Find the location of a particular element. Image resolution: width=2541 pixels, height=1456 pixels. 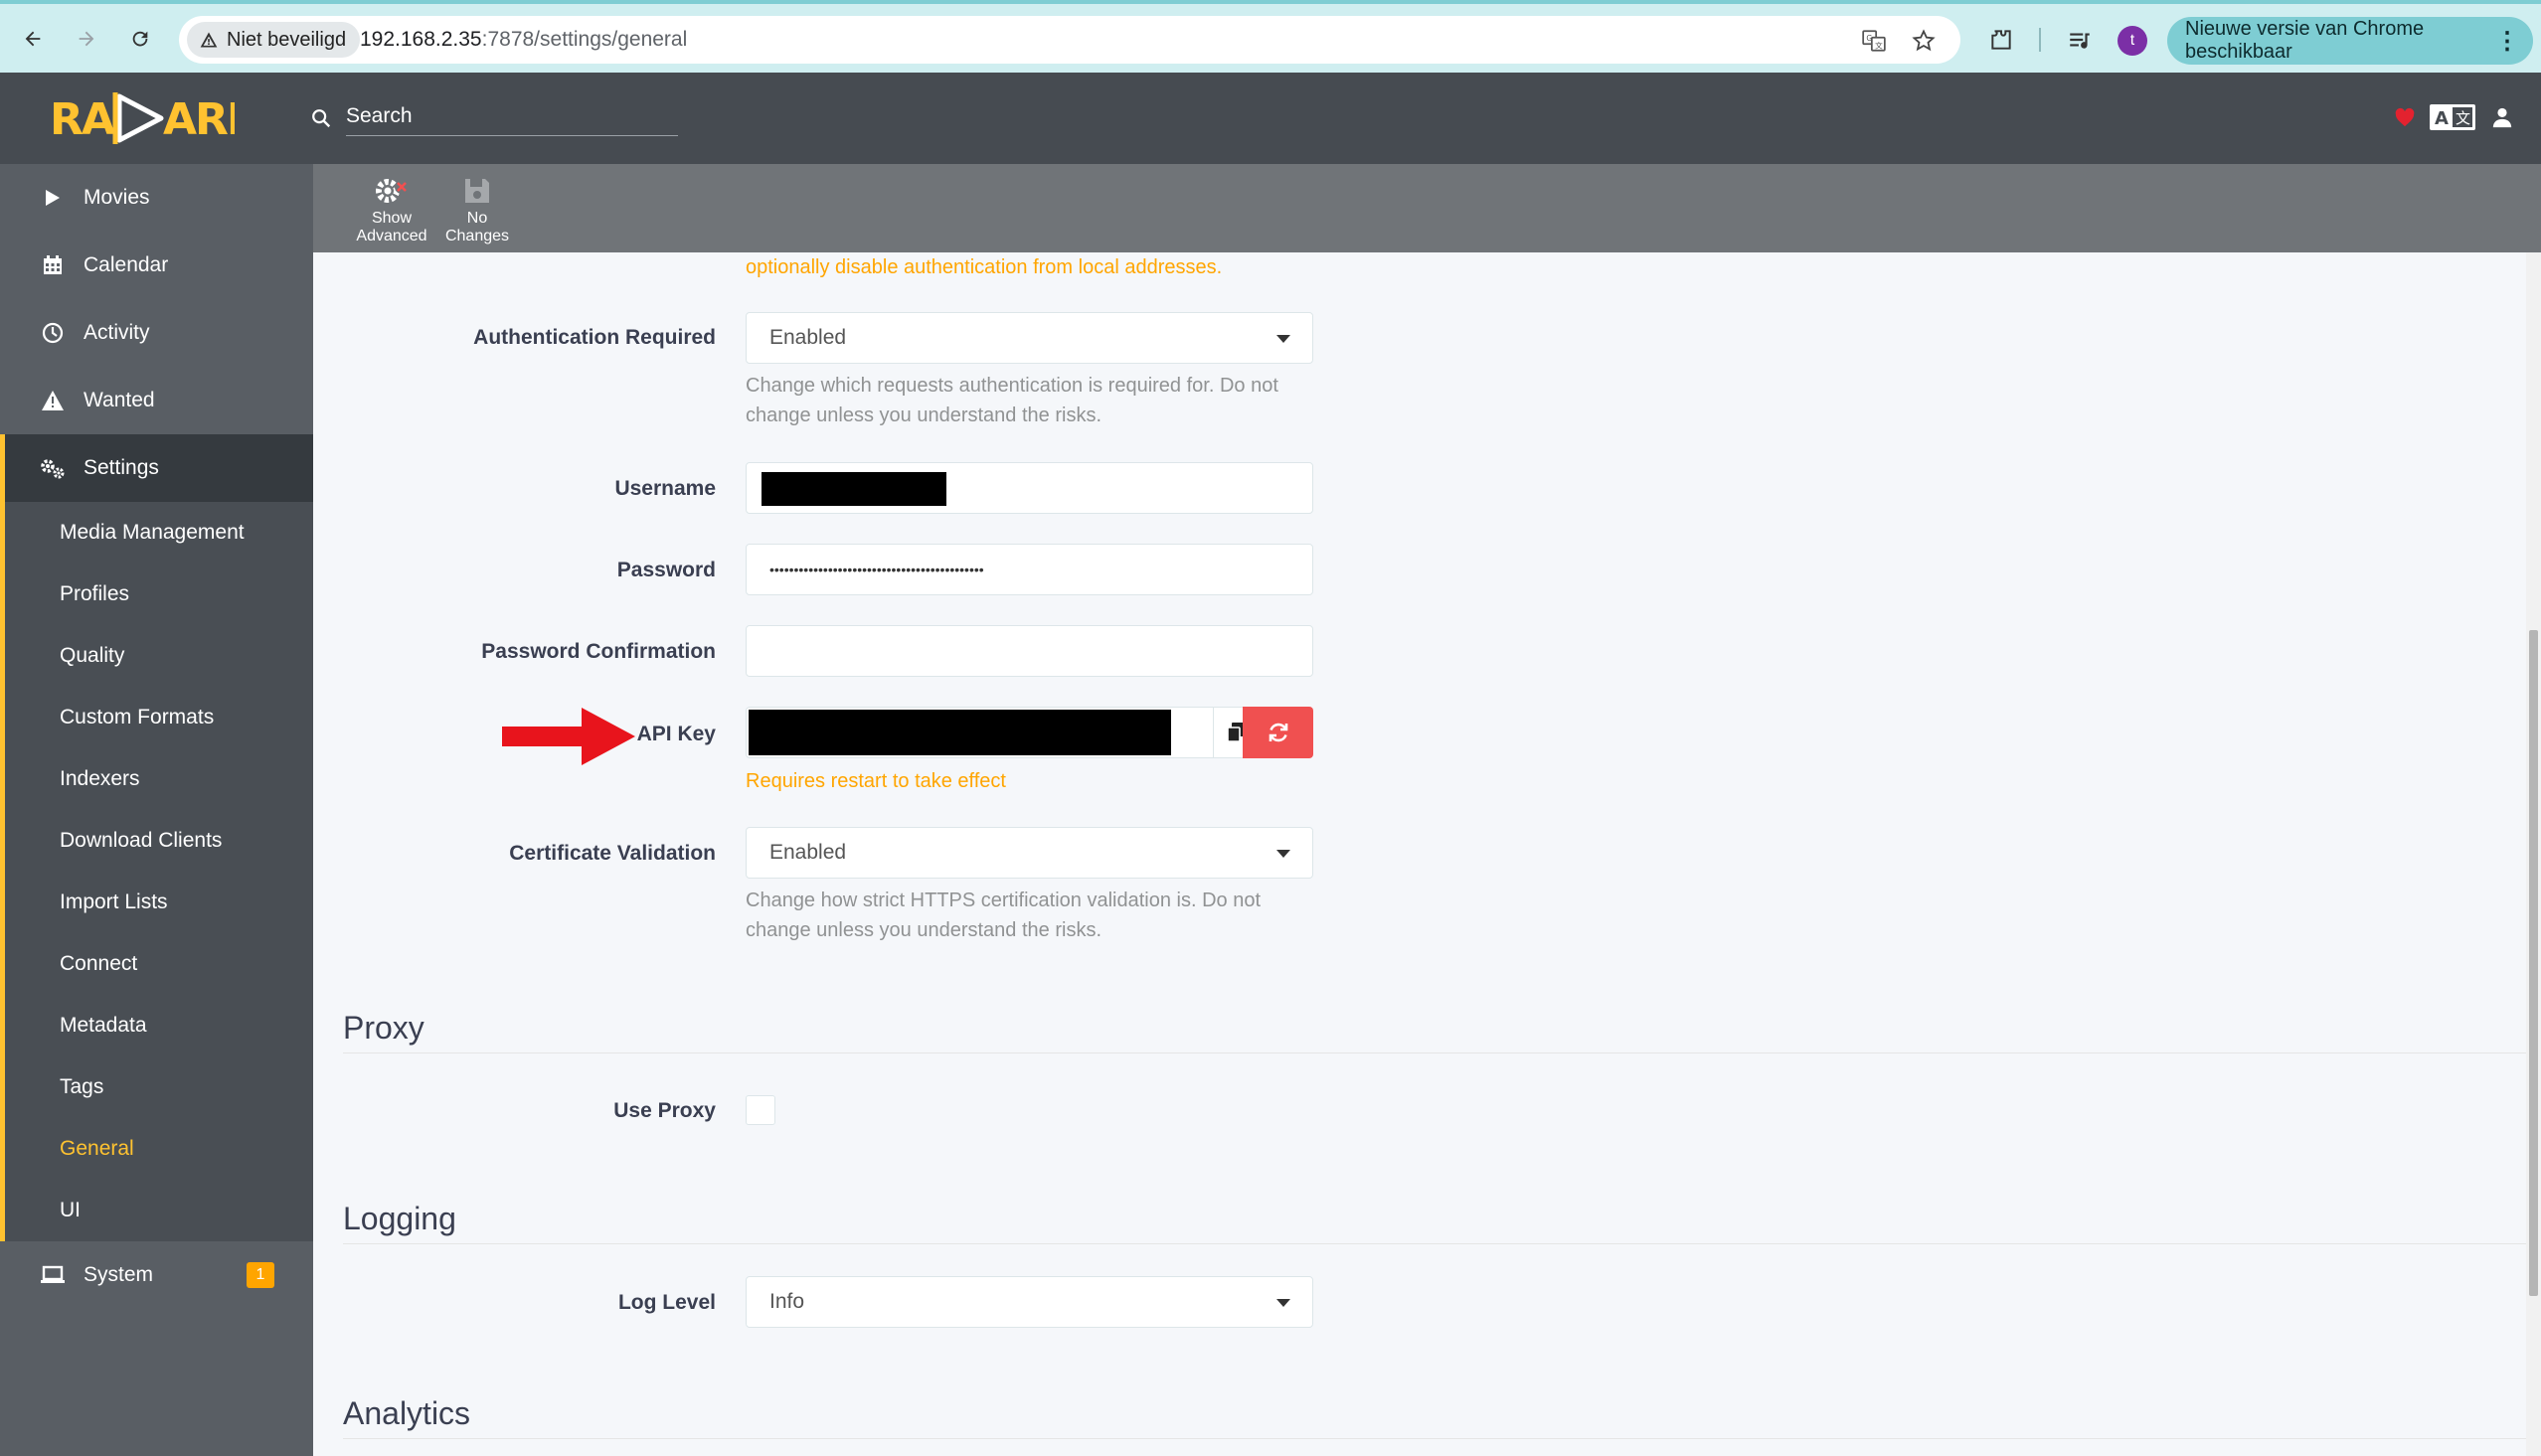

clock-icon is located at coordinates (53, 333).